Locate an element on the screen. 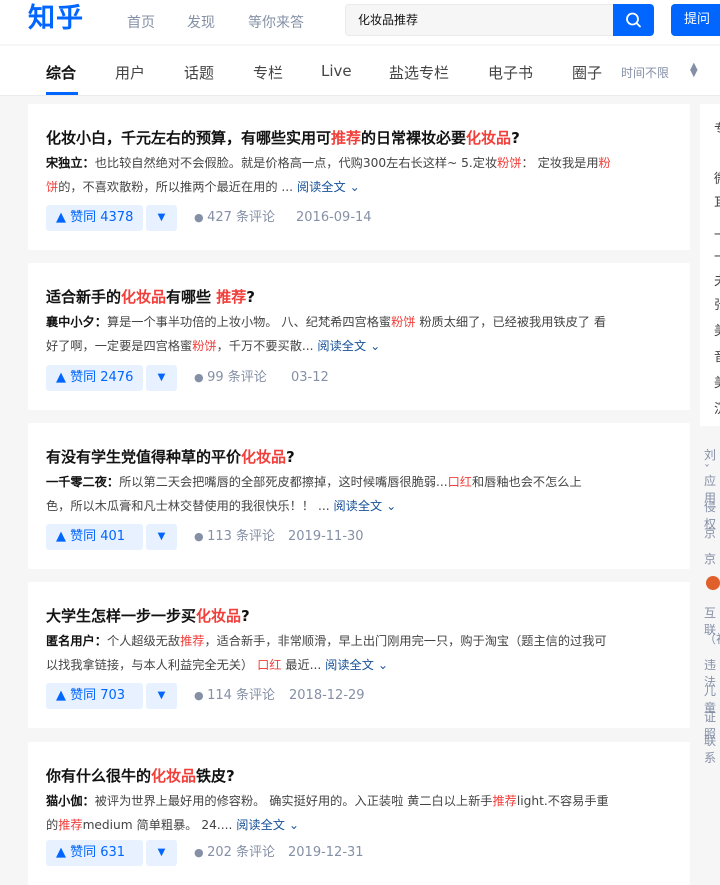 This screenshot has height=885, width=720. author-name: 襄中小夕： is located at coordinates (76, 322).